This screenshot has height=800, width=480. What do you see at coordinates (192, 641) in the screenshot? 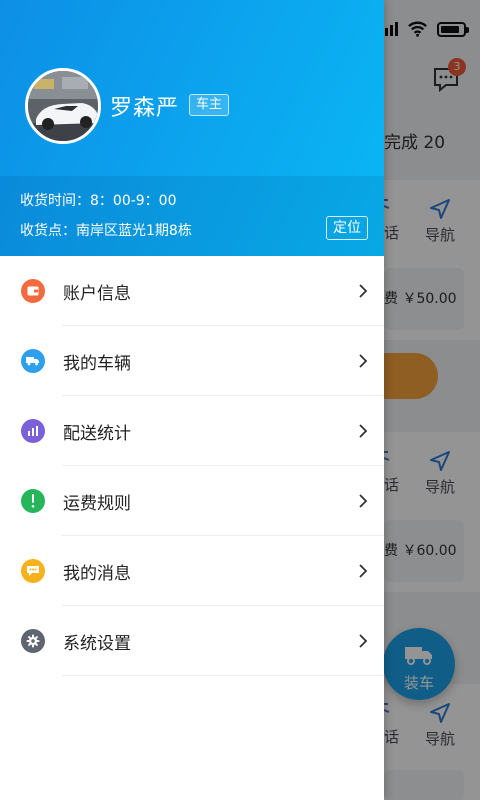
I see `menu-item-system-settings: 系统设置` at bounding box center [192, 641].